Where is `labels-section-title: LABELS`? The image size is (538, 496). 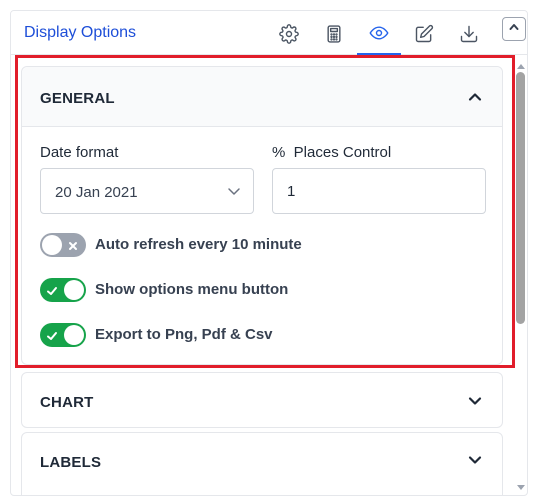
labels-section-title: LABELS is located at coordinates (71, 462).